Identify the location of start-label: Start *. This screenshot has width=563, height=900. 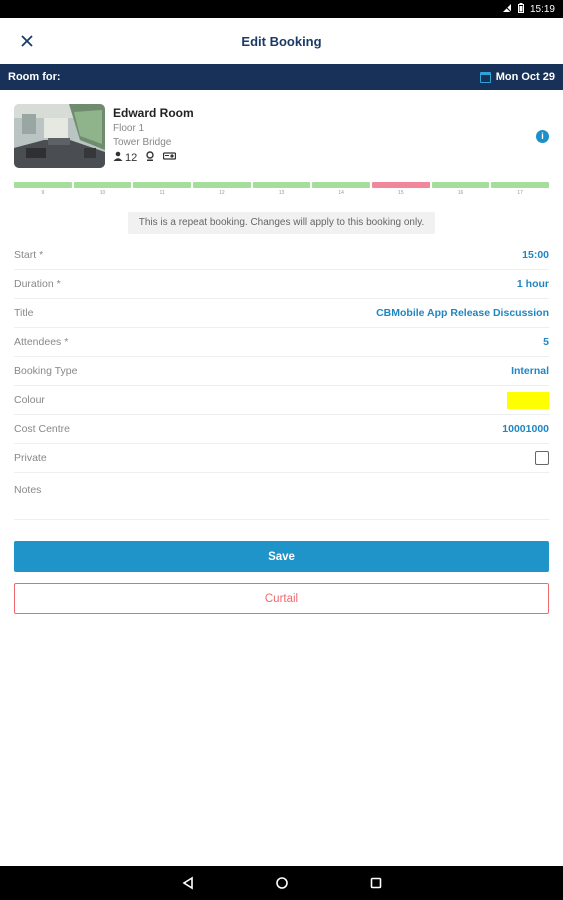
(29, 255).